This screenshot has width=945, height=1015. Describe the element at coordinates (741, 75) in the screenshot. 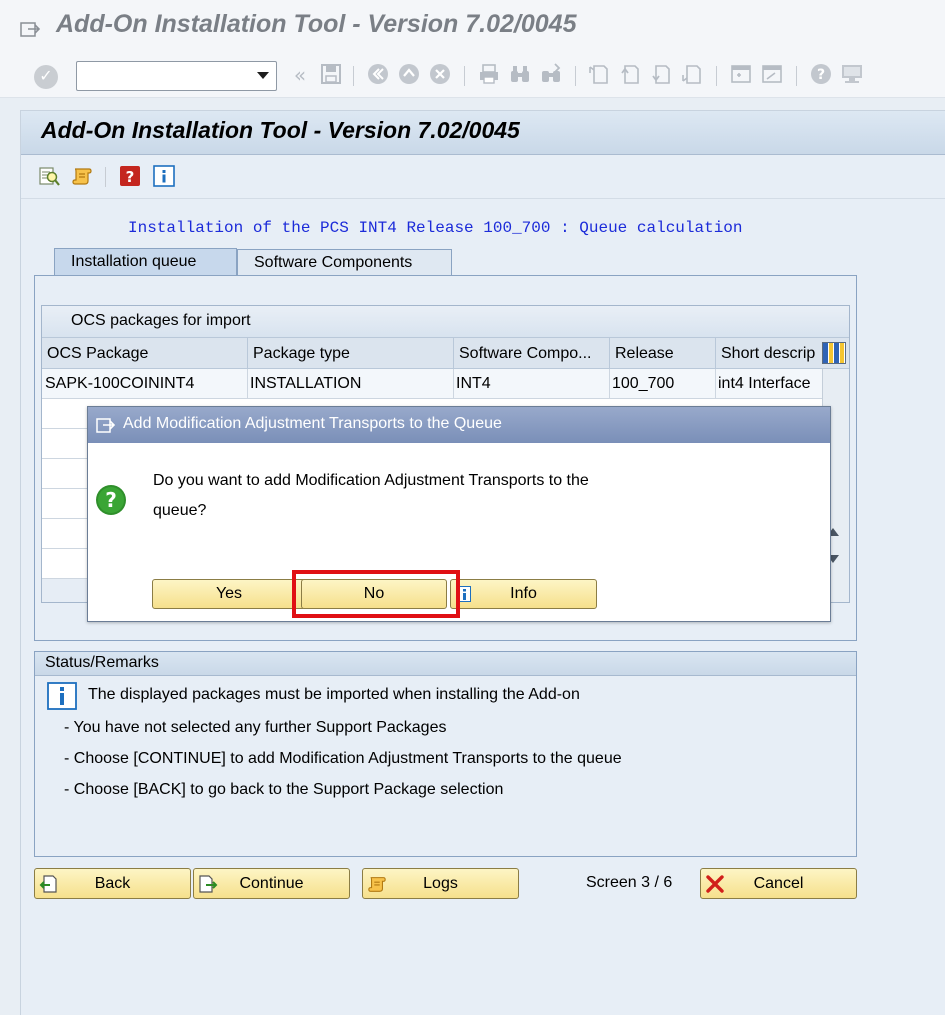

I see `new-session-icon` at that location.